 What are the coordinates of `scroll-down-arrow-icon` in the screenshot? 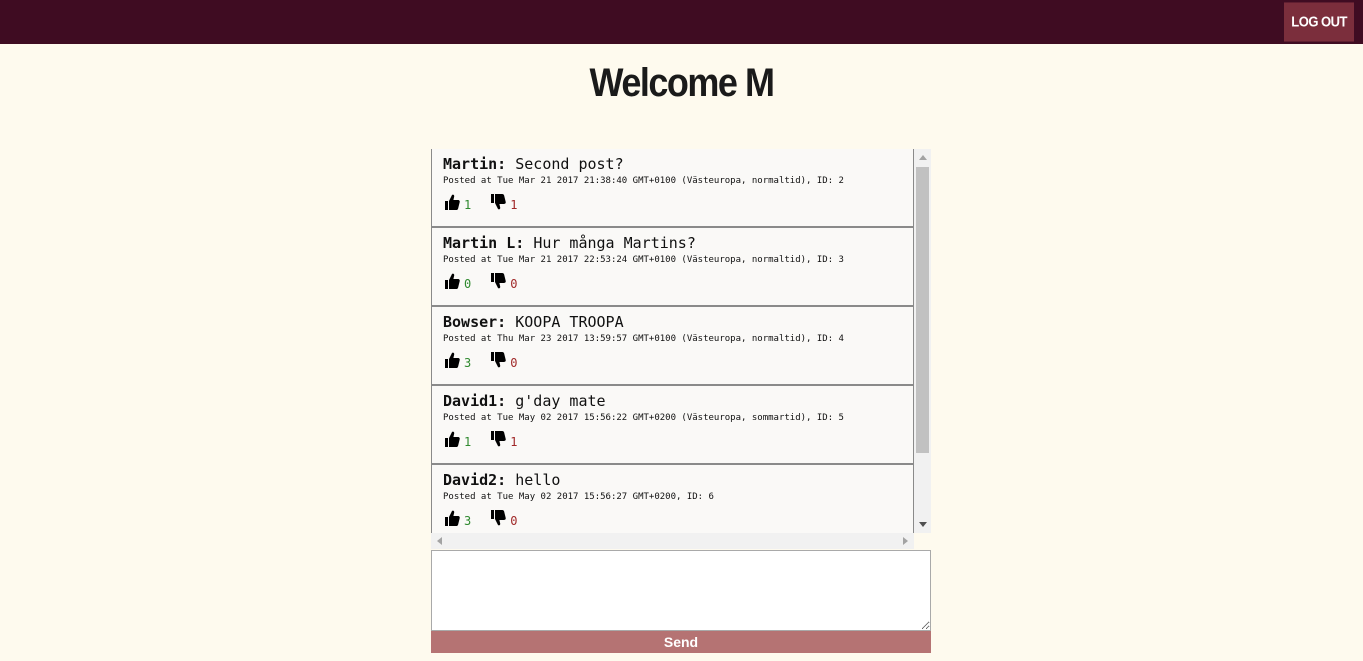 It's located at (923, 524).